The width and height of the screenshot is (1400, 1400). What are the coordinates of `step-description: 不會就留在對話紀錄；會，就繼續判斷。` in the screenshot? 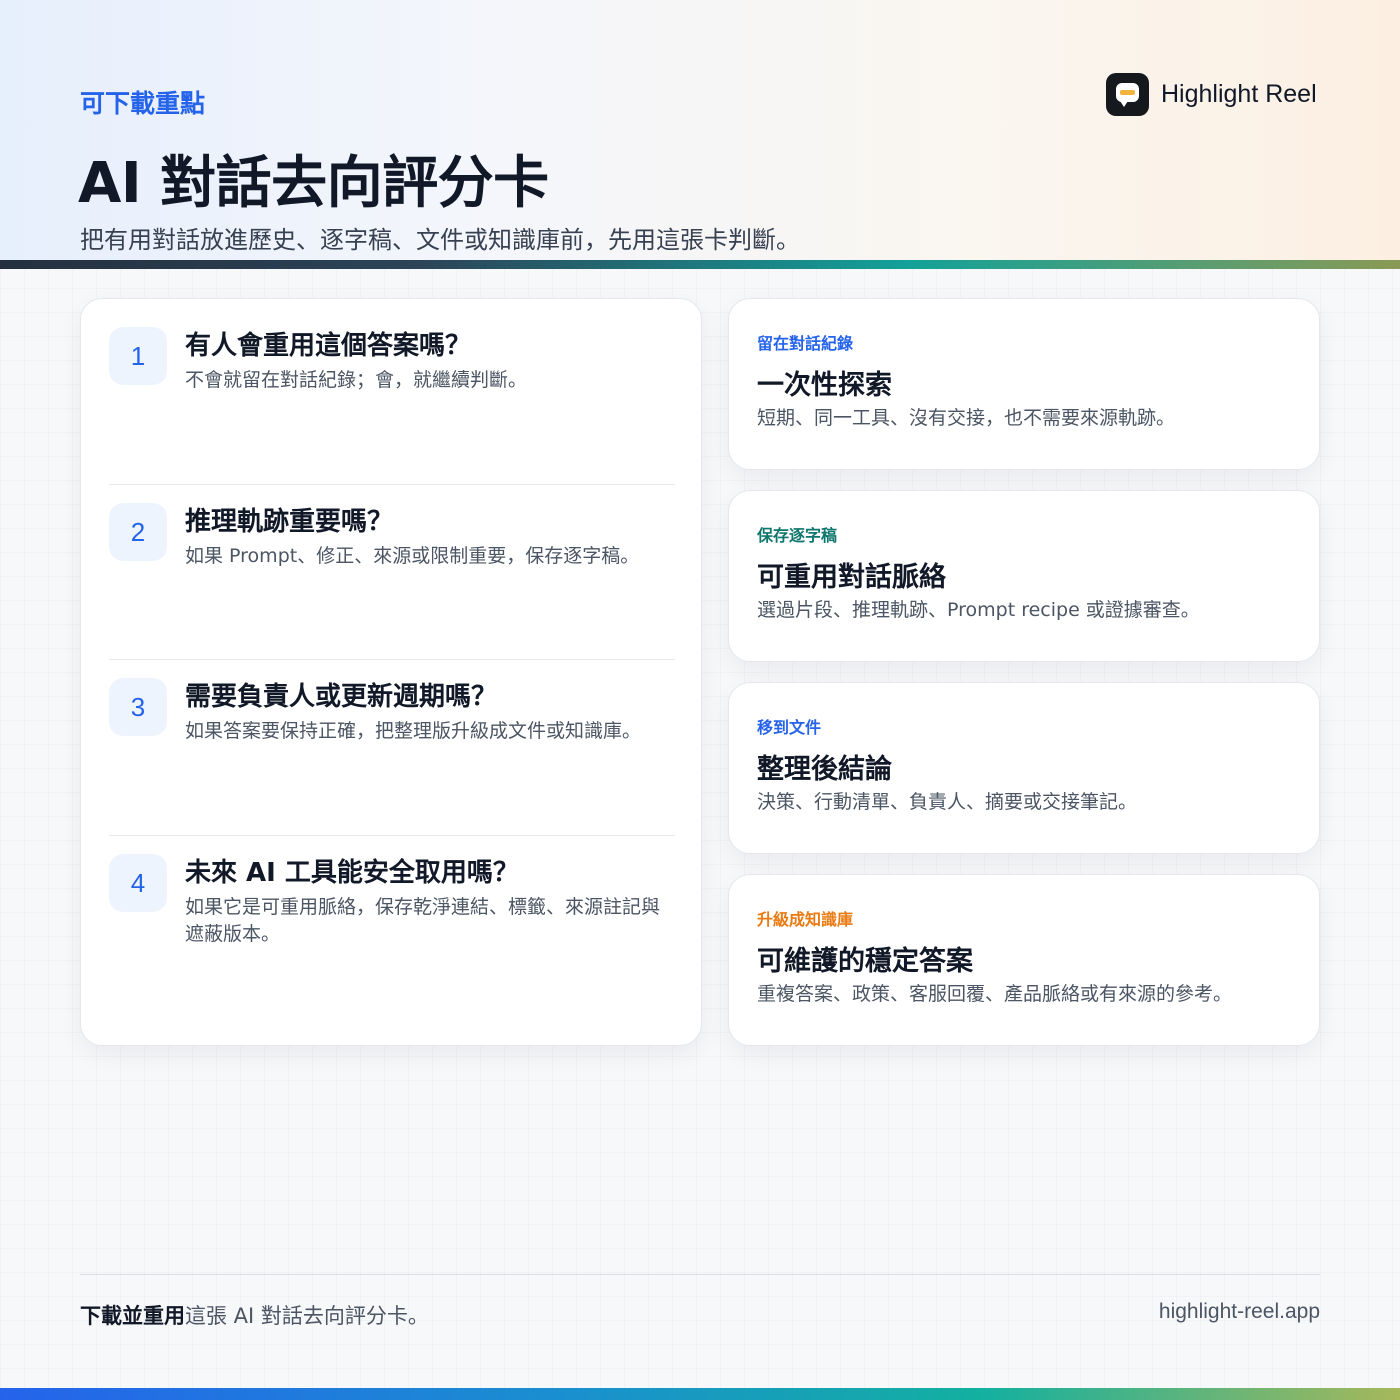 It's located at (356, 380).